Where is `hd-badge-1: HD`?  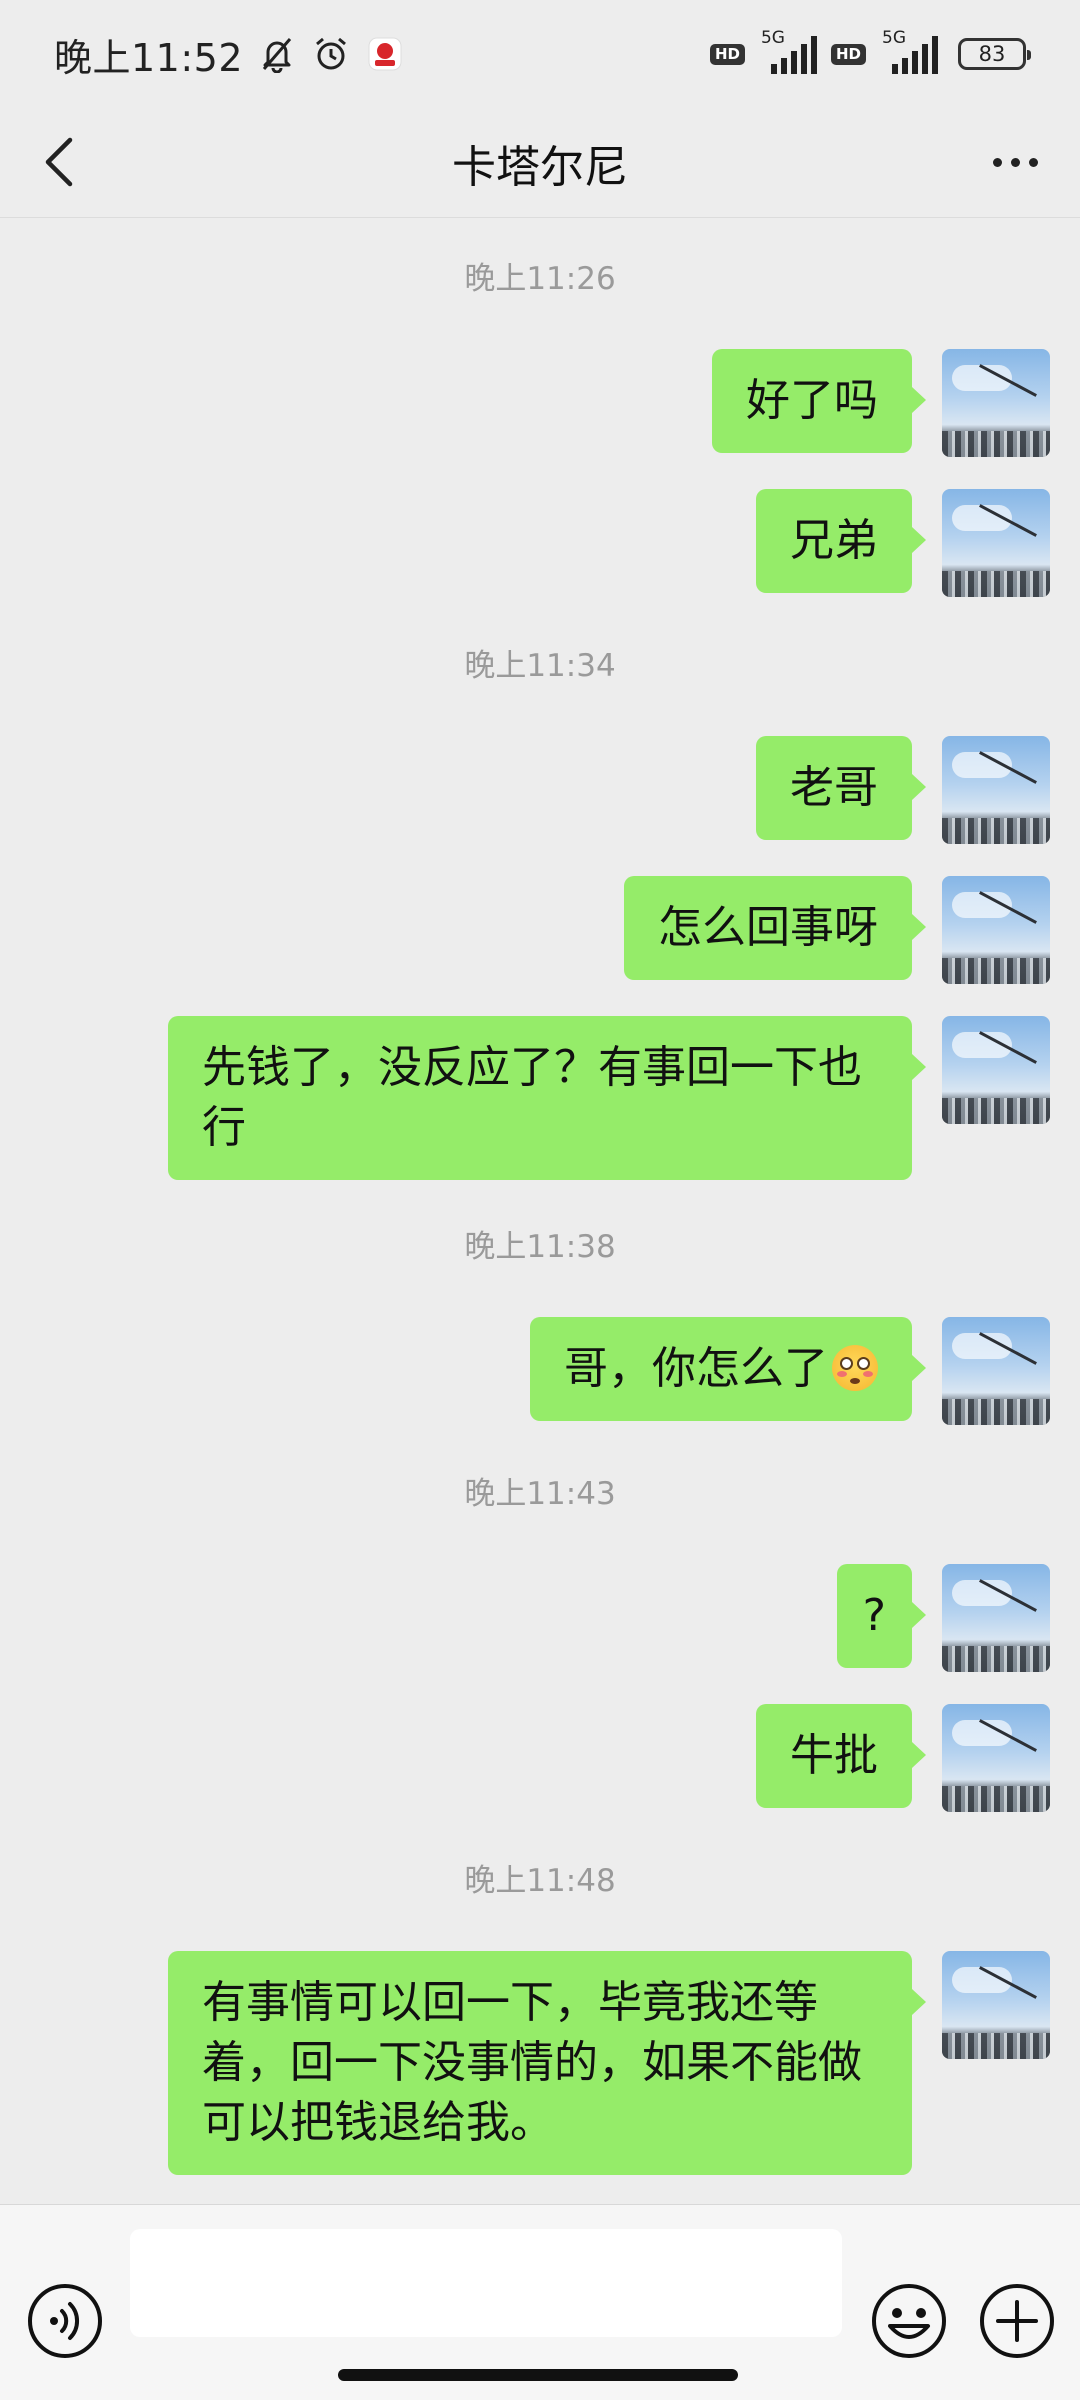
hd-badge-1: HD is located at coordinates (727, 54).